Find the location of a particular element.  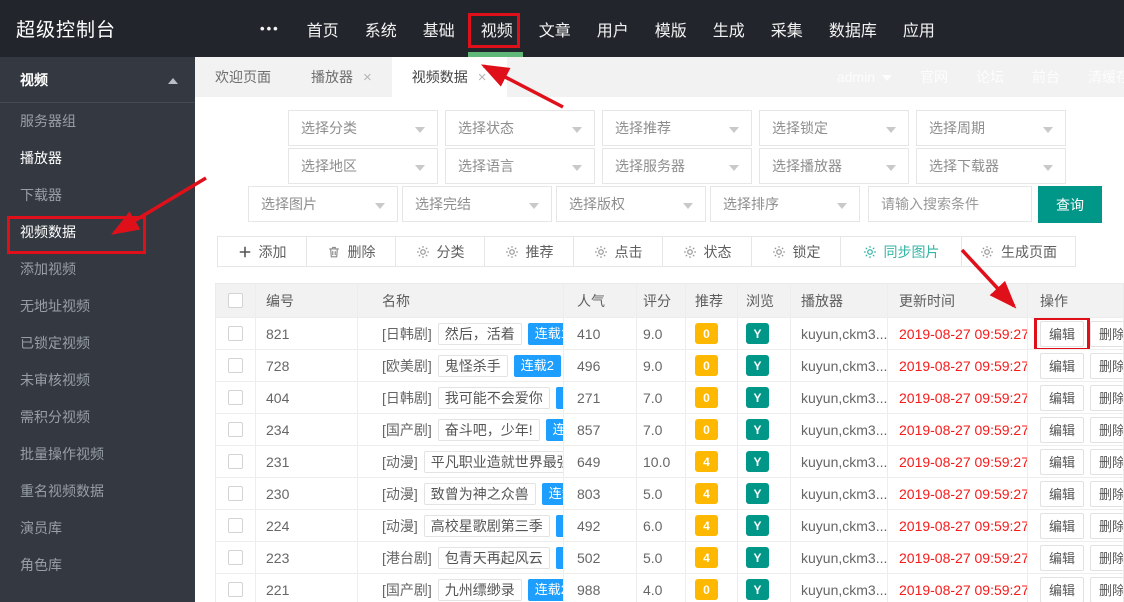

sync-images-button: 同步图片 is located at coordinates (901, 251).